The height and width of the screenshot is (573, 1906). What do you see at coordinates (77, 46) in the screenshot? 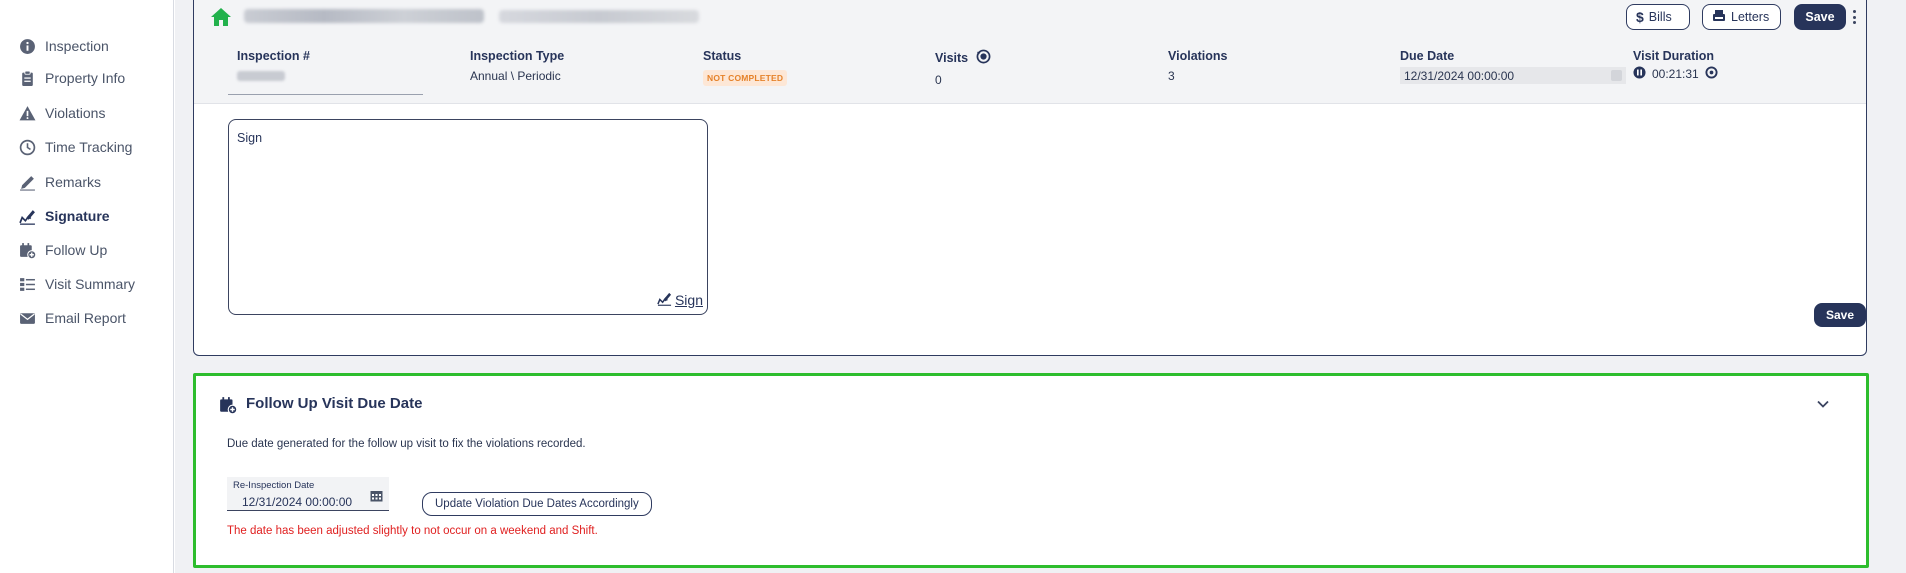
I see `sidebar-item-label: Inspection` at bounding box center [77, 46].